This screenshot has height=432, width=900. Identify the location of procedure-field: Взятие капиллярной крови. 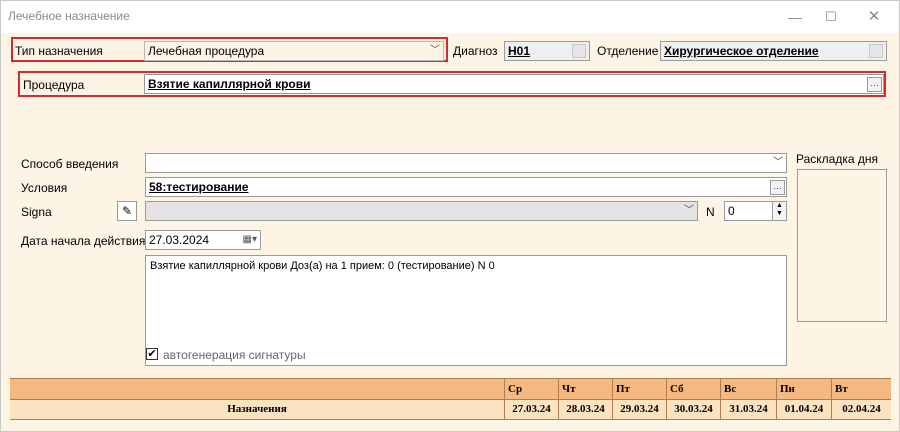
(514, 84).